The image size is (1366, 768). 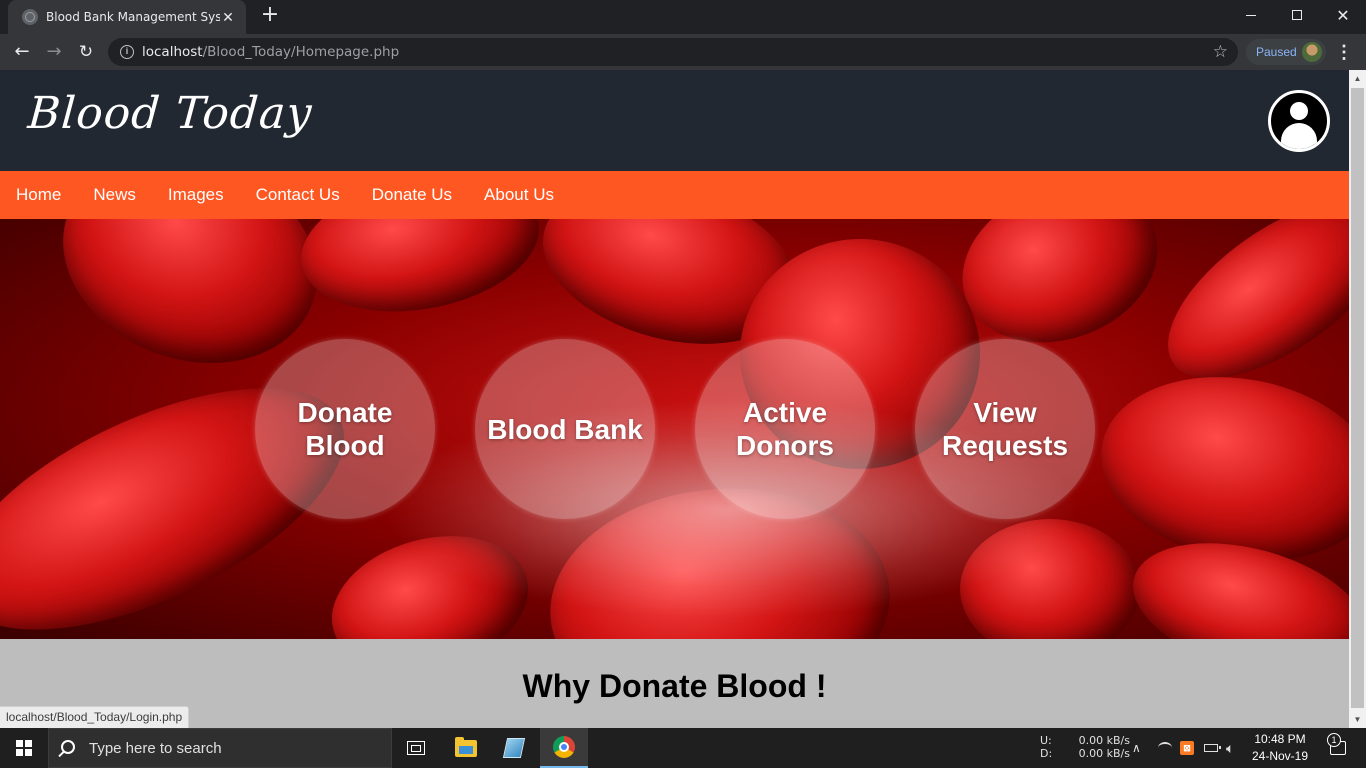 I want to click on task-view-button, so click(x=416, y=748).